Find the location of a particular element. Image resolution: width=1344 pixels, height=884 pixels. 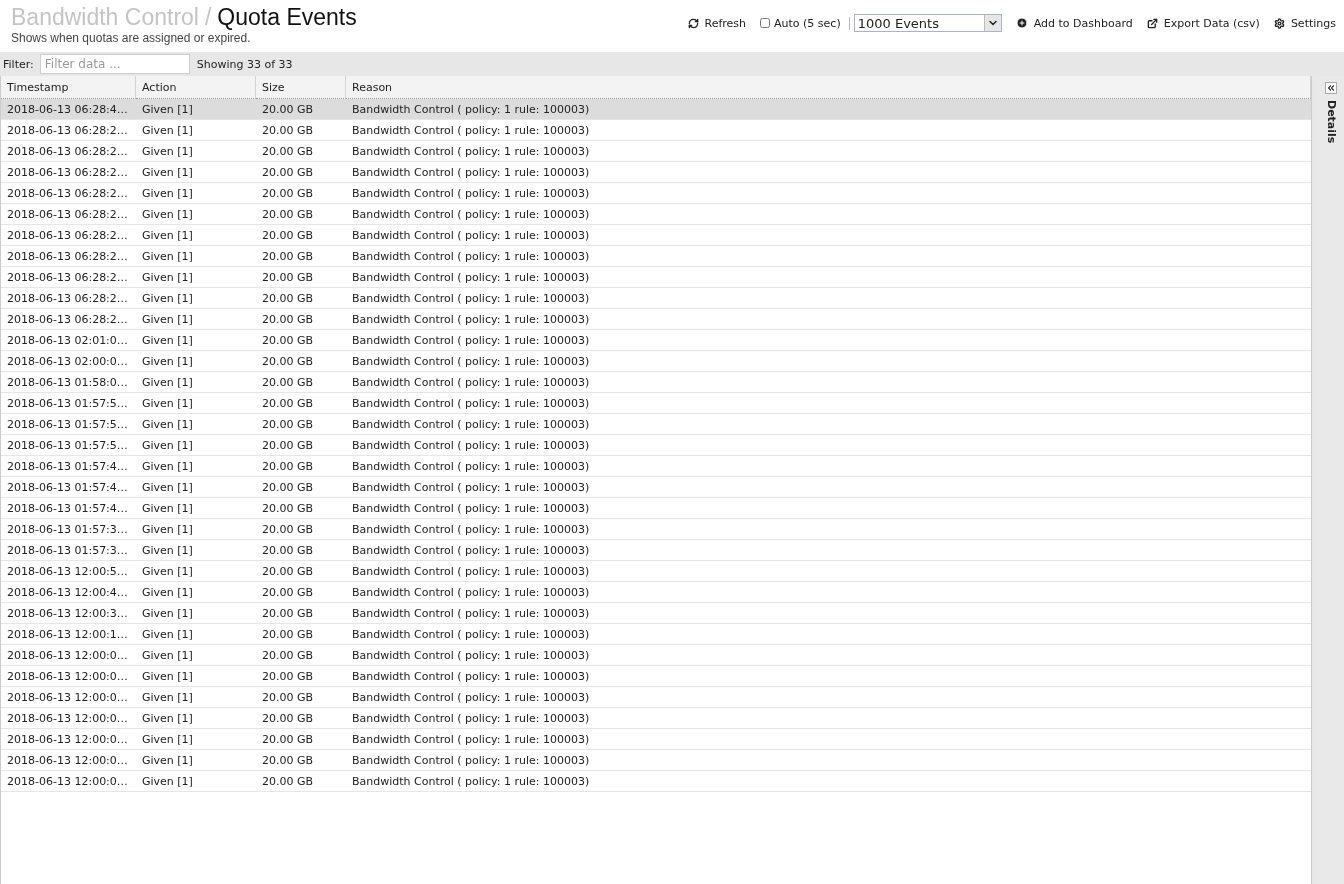

auto-label: Auto (5 sec) is located at coordinates (807, 23).